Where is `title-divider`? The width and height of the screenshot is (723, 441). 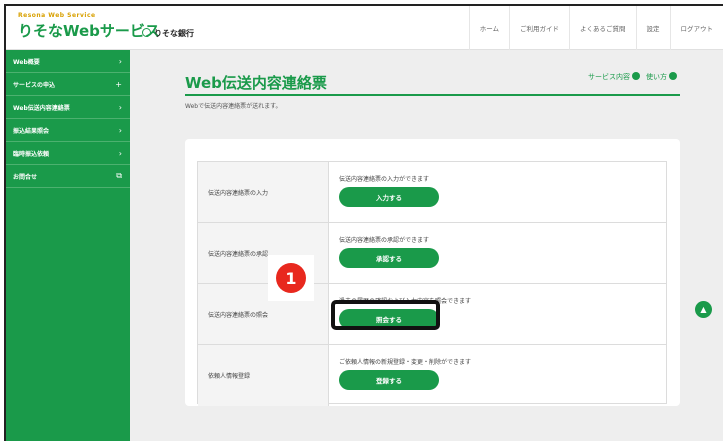 title-divider is located at coordinates (432, 95).